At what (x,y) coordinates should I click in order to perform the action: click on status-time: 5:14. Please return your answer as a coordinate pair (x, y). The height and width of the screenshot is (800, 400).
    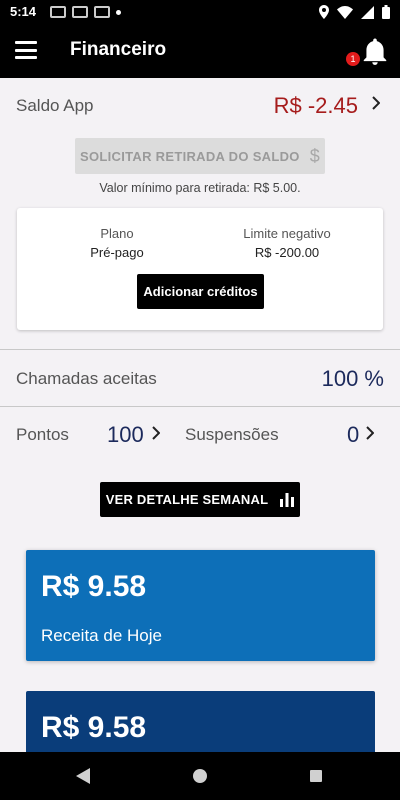
    Looking at the image, I should click on (23, 11).